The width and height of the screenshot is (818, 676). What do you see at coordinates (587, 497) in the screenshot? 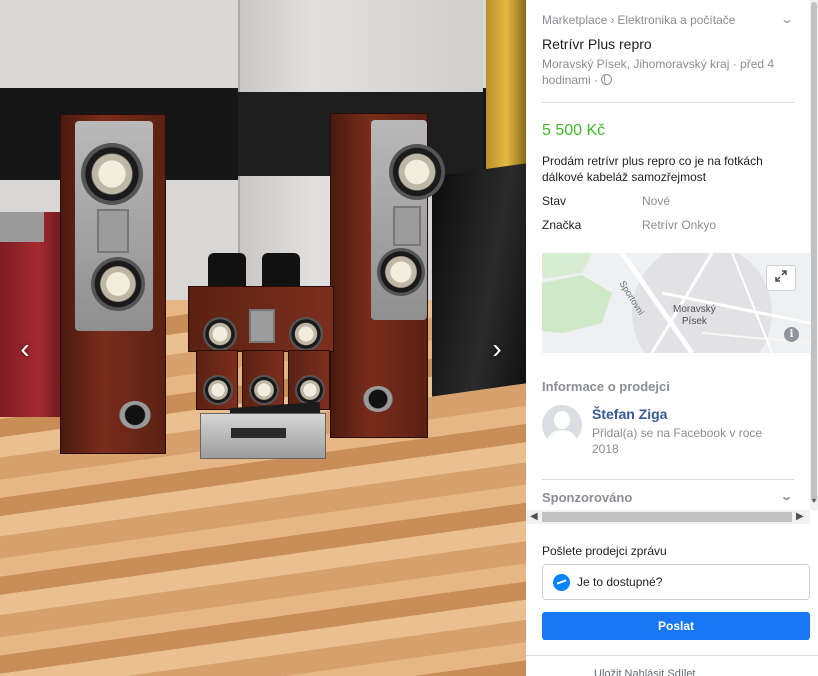
I see `sponsored-label: Sponzorováno` at bounding box center [587, 497].